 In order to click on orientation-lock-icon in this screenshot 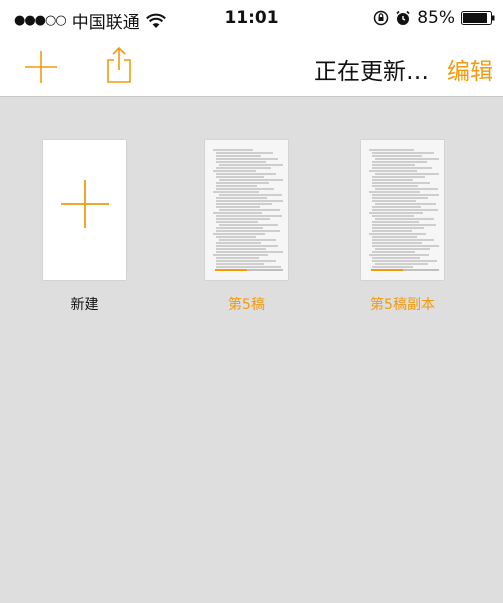, I will do `click(381, 18)`.